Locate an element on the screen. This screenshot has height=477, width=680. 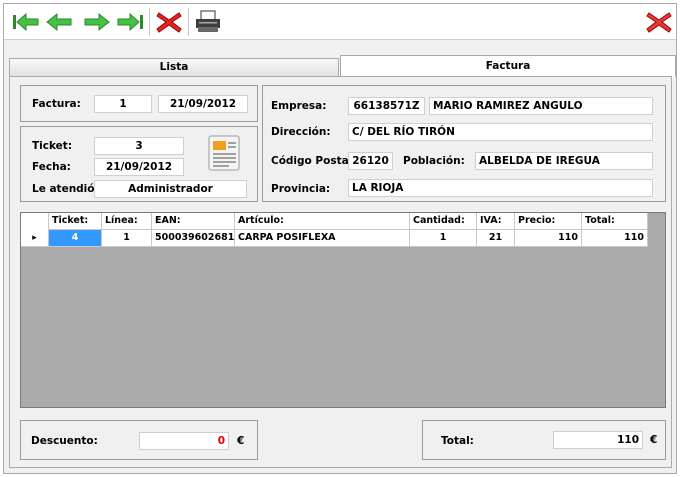
row-indicator: ▸ is located at coordinates (35, 238).